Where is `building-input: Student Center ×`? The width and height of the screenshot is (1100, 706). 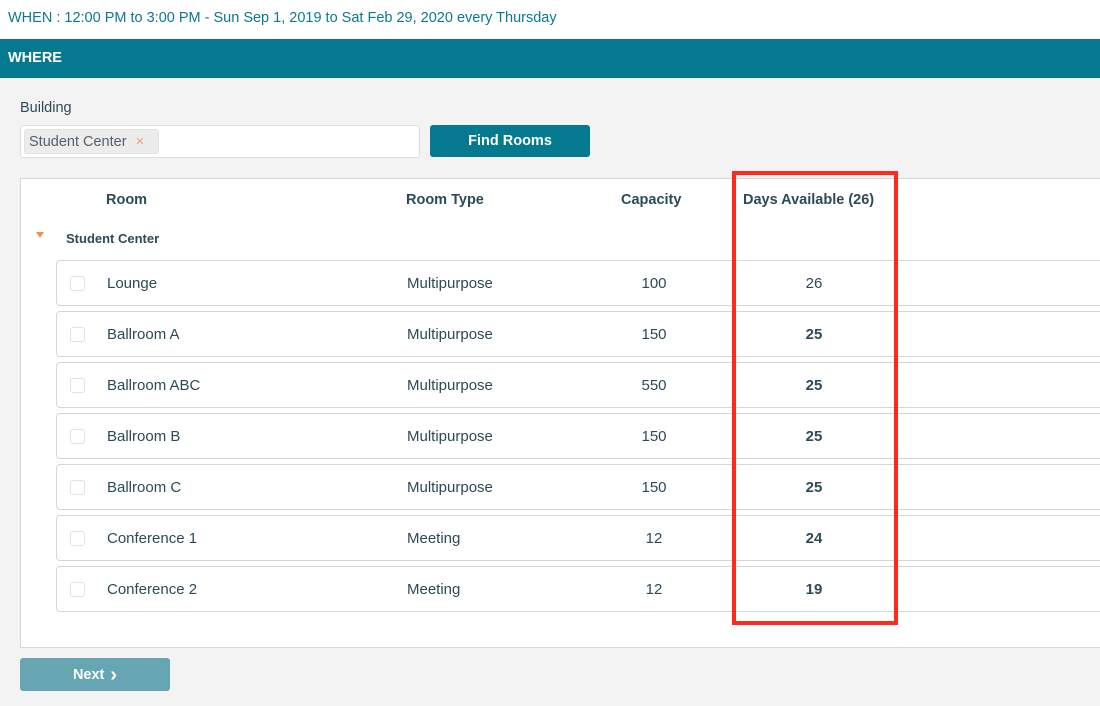 building-input: Student Center × is located at coordinates (220, 141).